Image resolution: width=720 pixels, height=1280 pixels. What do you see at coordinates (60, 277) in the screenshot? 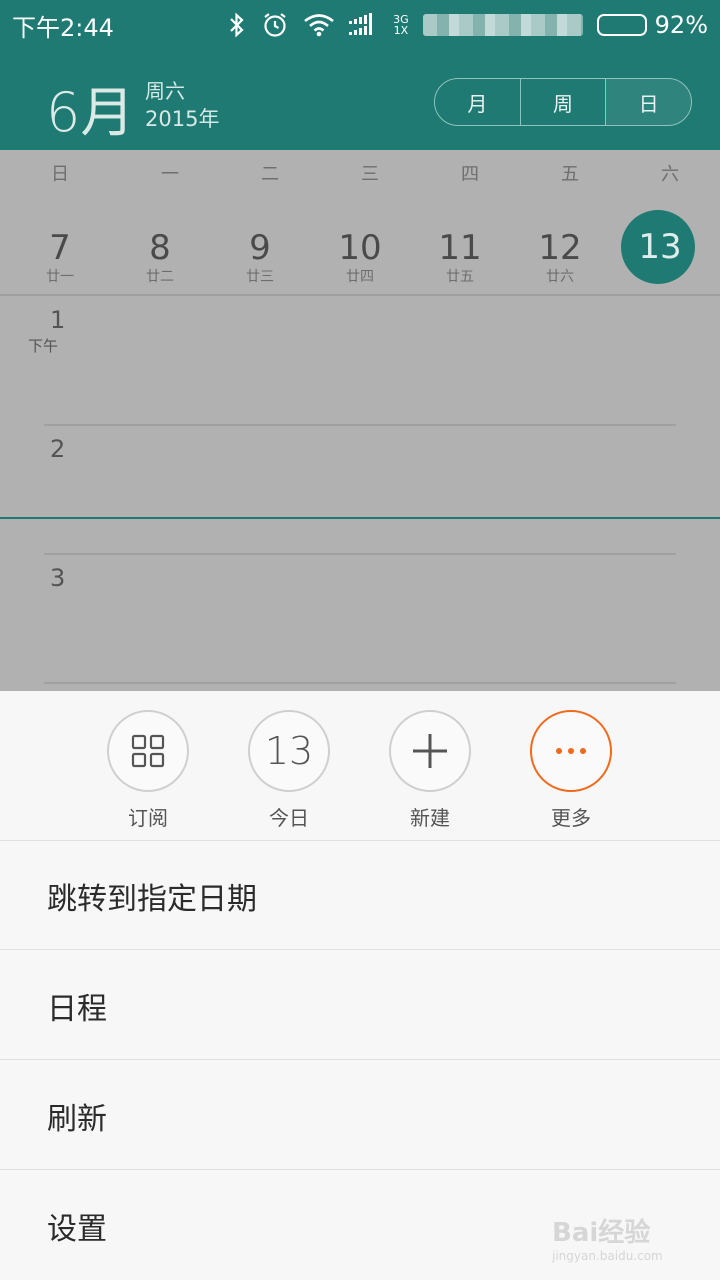
I see `lunar-date: 廿一` at bounding box center [60, 277].